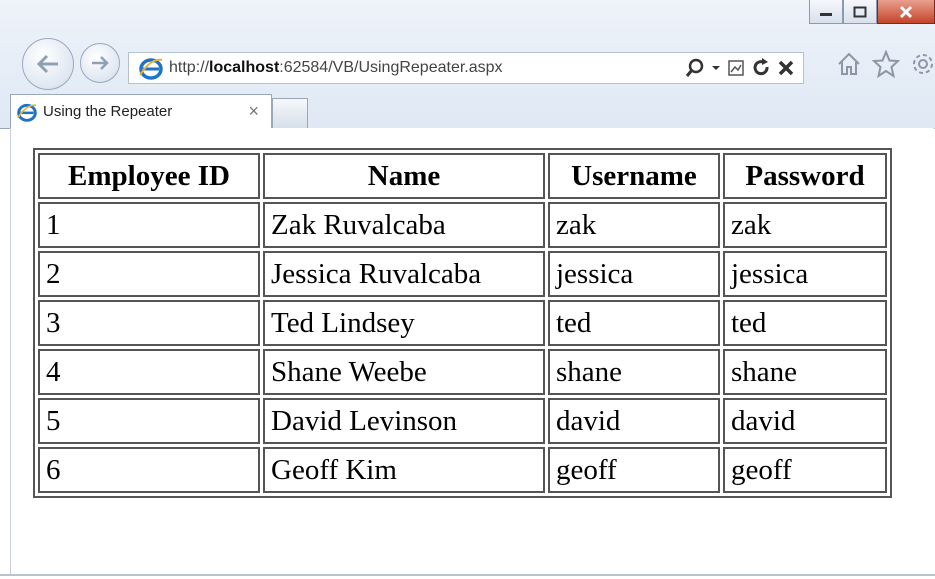 The image size is (935, 579). What do you see at coordinates (805, 470) in the screenshot?
I see `cell-password: geoff` at bounding box center [805, 470].